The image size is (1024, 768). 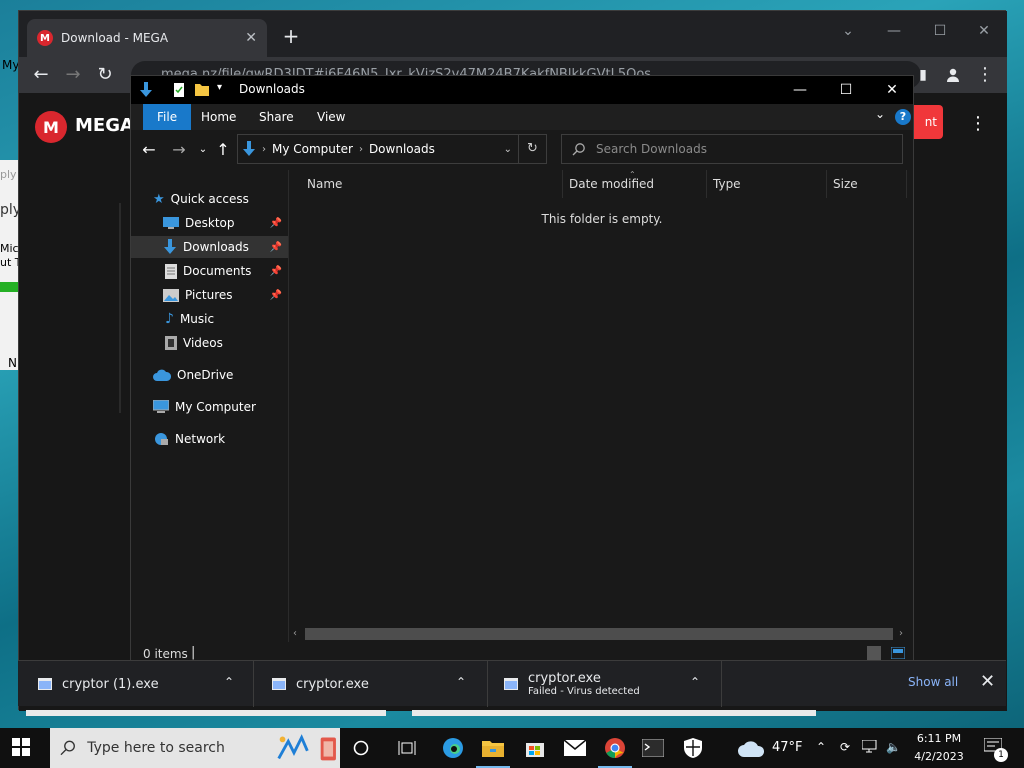 I want to click on scroll-right-icon: ›, so click(x=901, y=634).